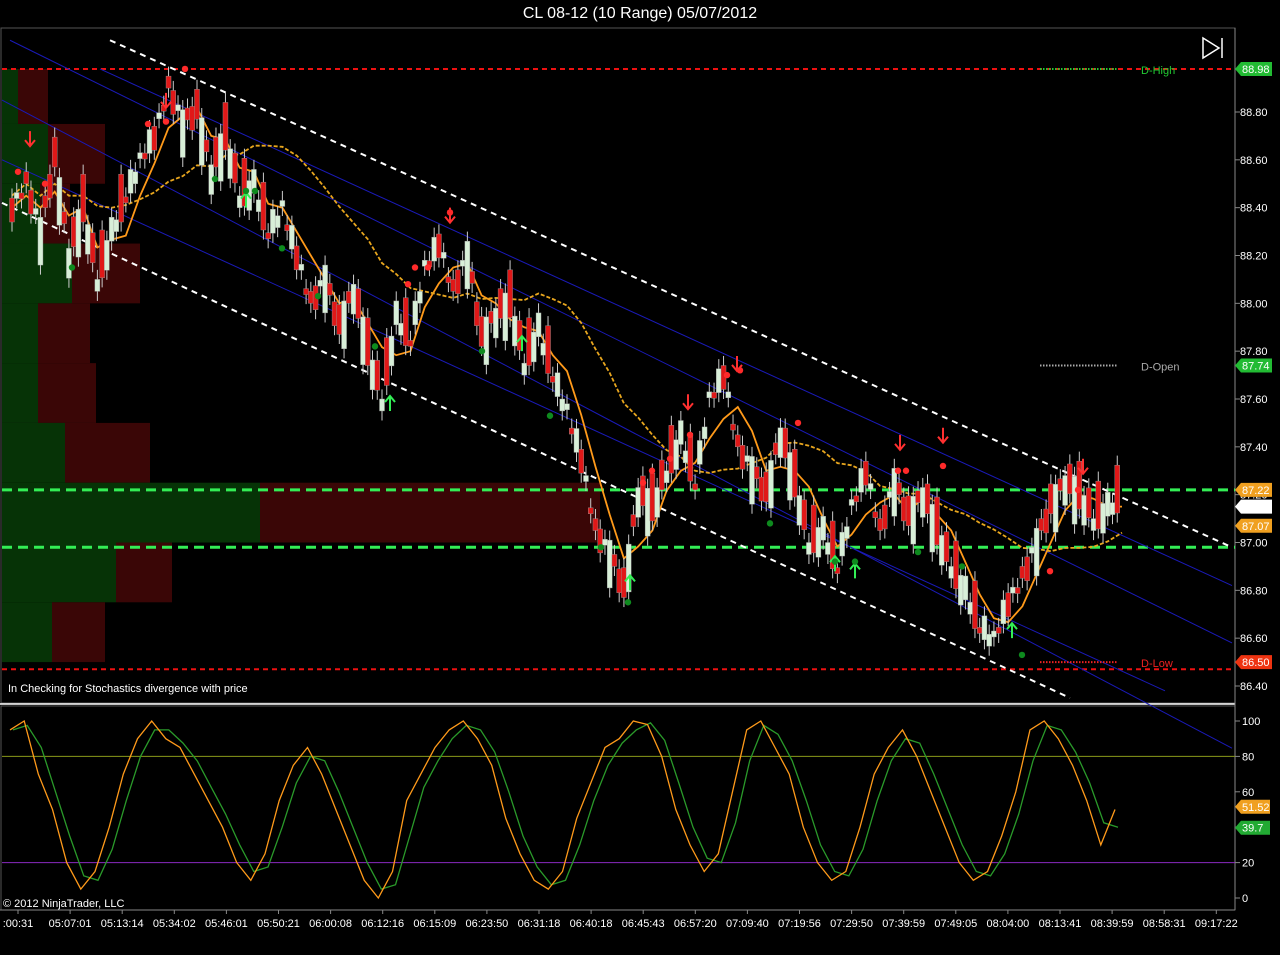  I want to click on copyright-text: © 2012 NinjaTrader, LLC, so click(63, 904).